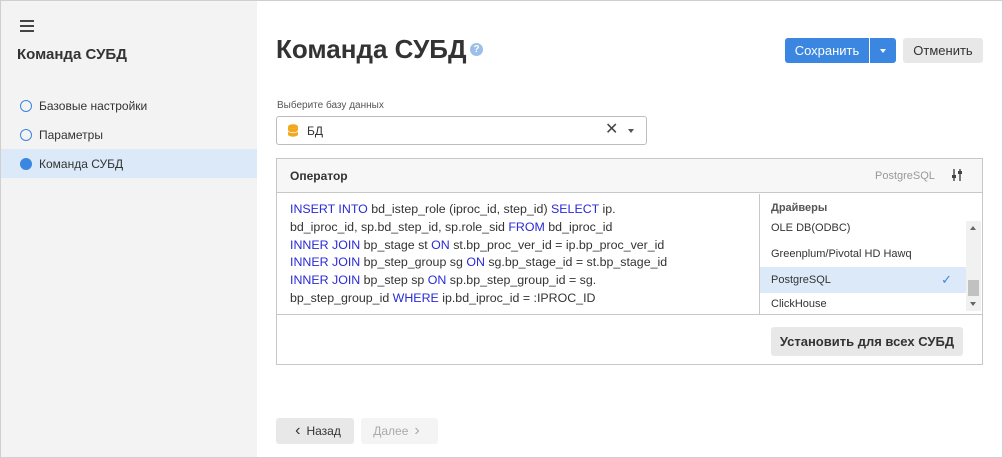 Image resolution: width=1003 pixels, height=458 pixels. What do you see at coordinates (330, 105) in the screenshot?
I see `db-select-label: Выберите базу данных` at bounding box center [330, 105].